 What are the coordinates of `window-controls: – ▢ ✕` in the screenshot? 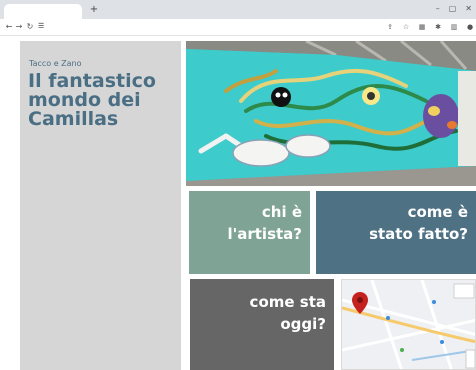 It's located at (454, 9).